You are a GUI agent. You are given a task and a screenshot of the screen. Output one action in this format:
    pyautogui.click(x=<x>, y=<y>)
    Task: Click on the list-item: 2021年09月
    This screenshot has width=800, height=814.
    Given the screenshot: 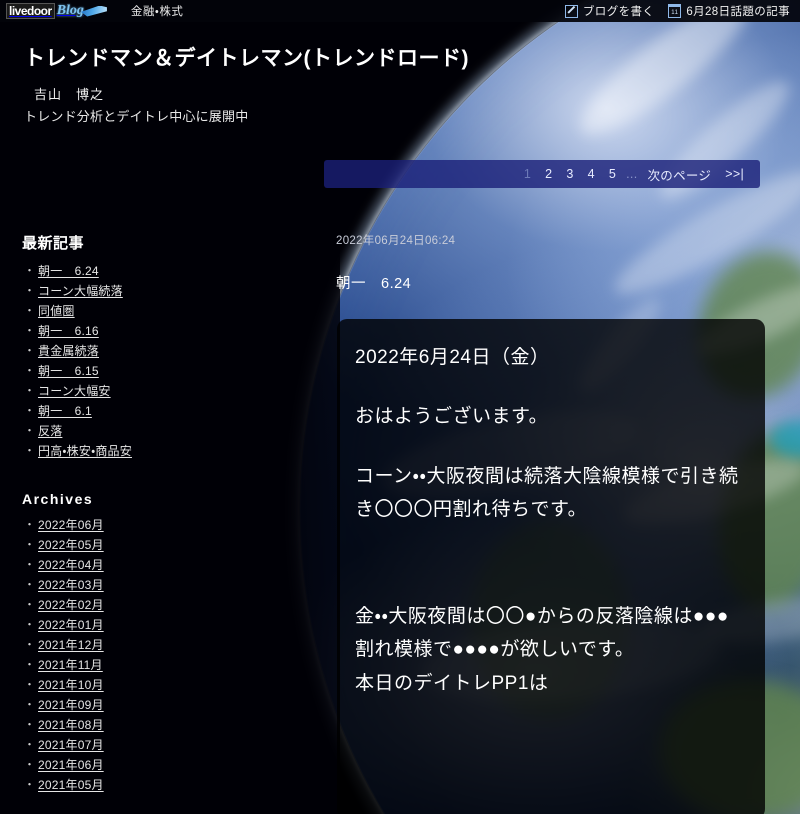 What is the action you would take?
    pyautogui.click(x=162, y=705)
    